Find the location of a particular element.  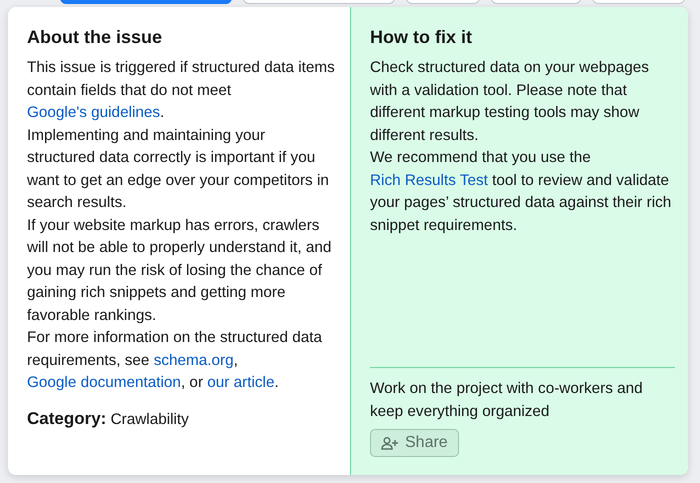

link: schema.org is located at coordinates (194, 360).